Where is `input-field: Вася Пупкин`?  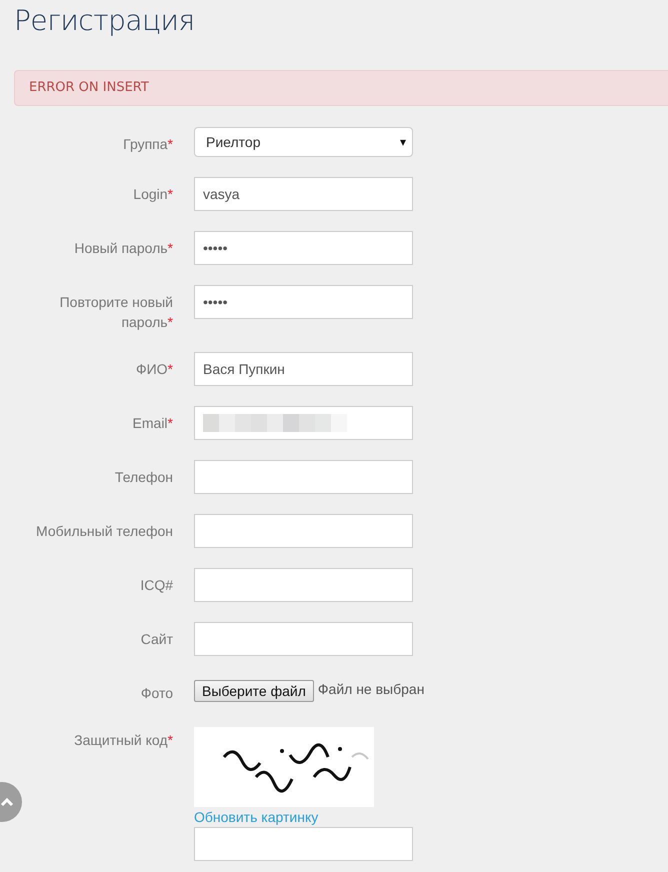 input-field: Вася Пупкин is located at coordinates (303, 369).